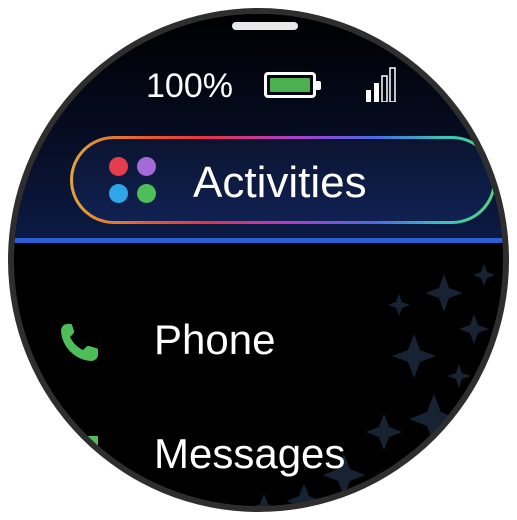 Image resolution: width=517 pixels, height=520 pixels. I want to click on battery-fill, so click(290, 85).